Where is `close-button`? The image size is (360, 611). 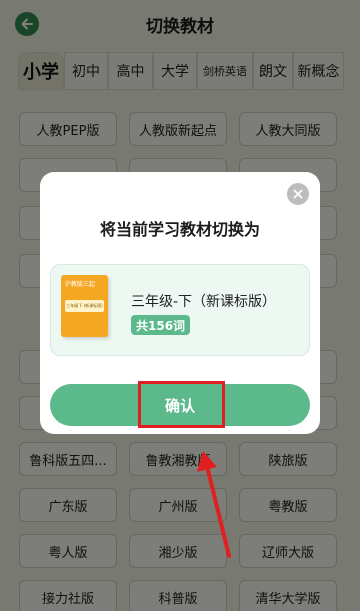
close-button is located at coordinates (298, 194).